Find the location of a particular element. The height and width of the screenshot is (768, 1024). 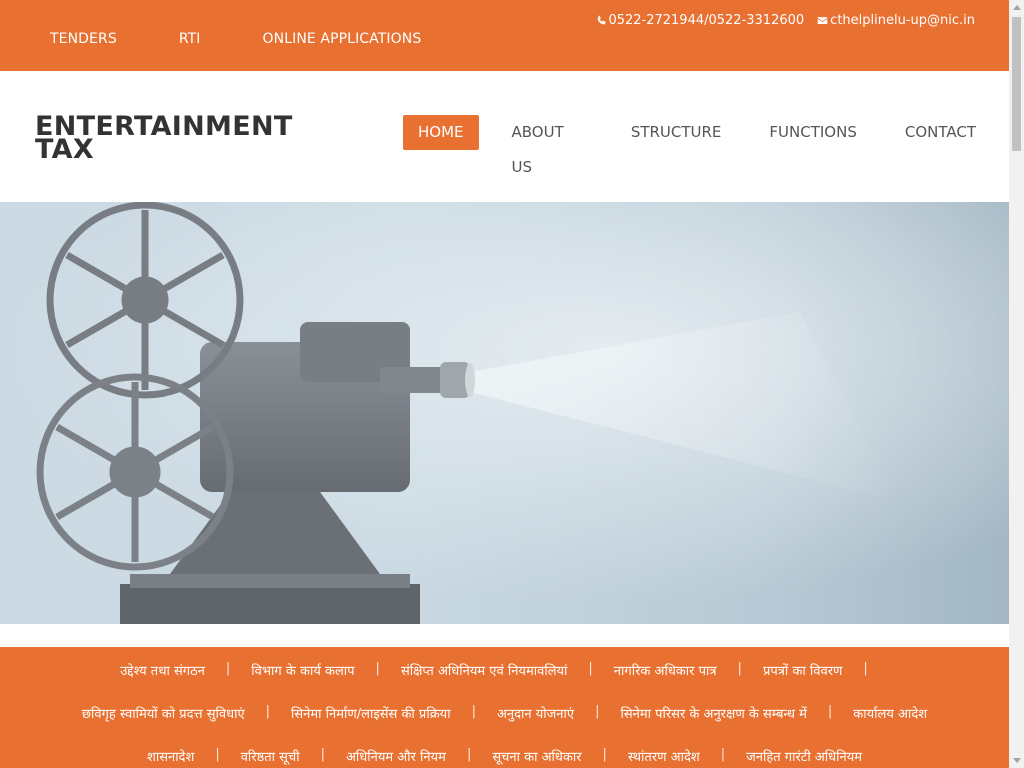

list-item: शासनादेश is located at coordinates (170, 756).